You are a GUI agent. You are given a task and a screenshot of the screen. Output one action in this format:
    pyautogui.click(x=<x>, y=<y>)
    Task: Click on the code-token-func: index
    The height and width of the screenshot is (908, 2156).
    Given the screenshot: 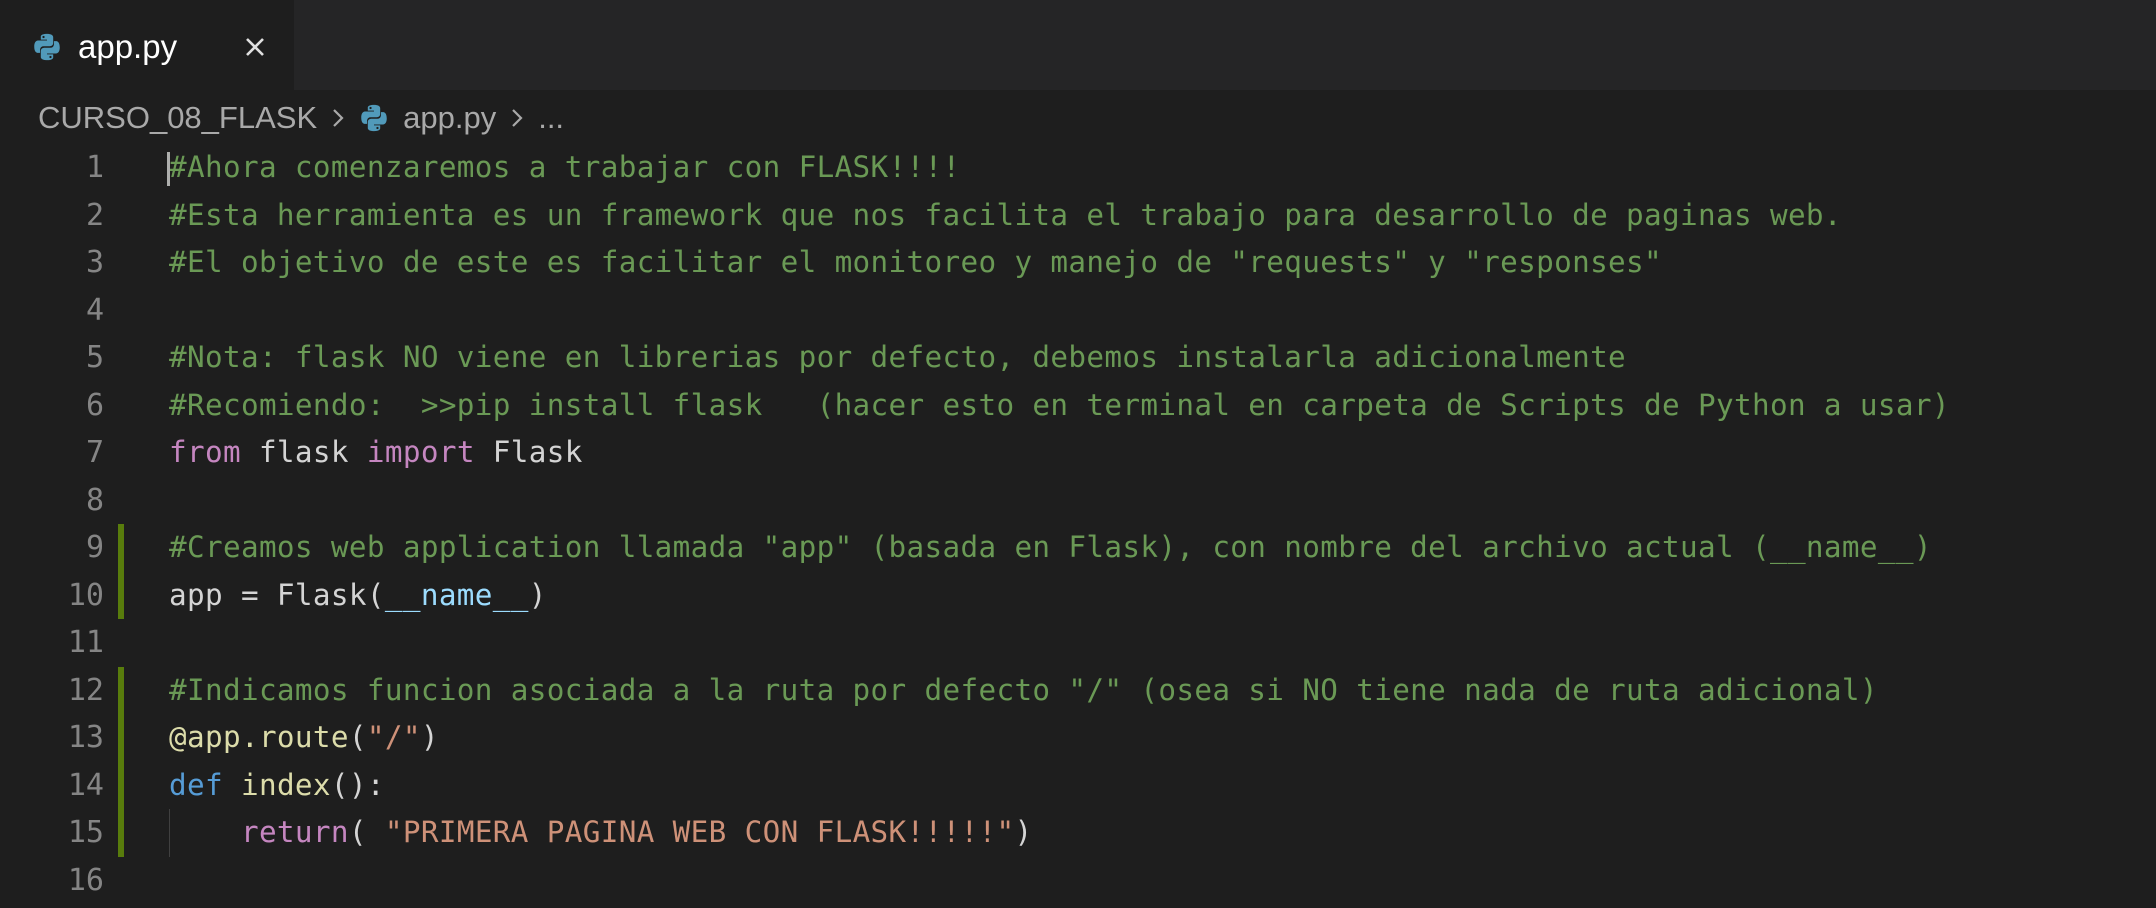 What is the action you would take?
    pyautogui.click(x=285, y=784)
    